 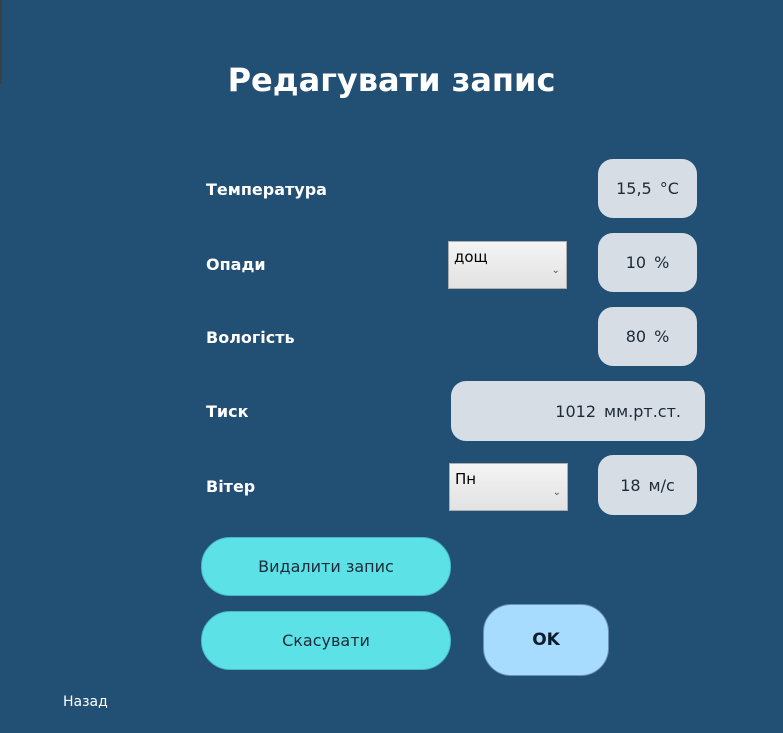 What do you see at coordinates (647, 336) in the screenshot?
I see `humidity-field: 80 %` at bounding box center [647, 336].